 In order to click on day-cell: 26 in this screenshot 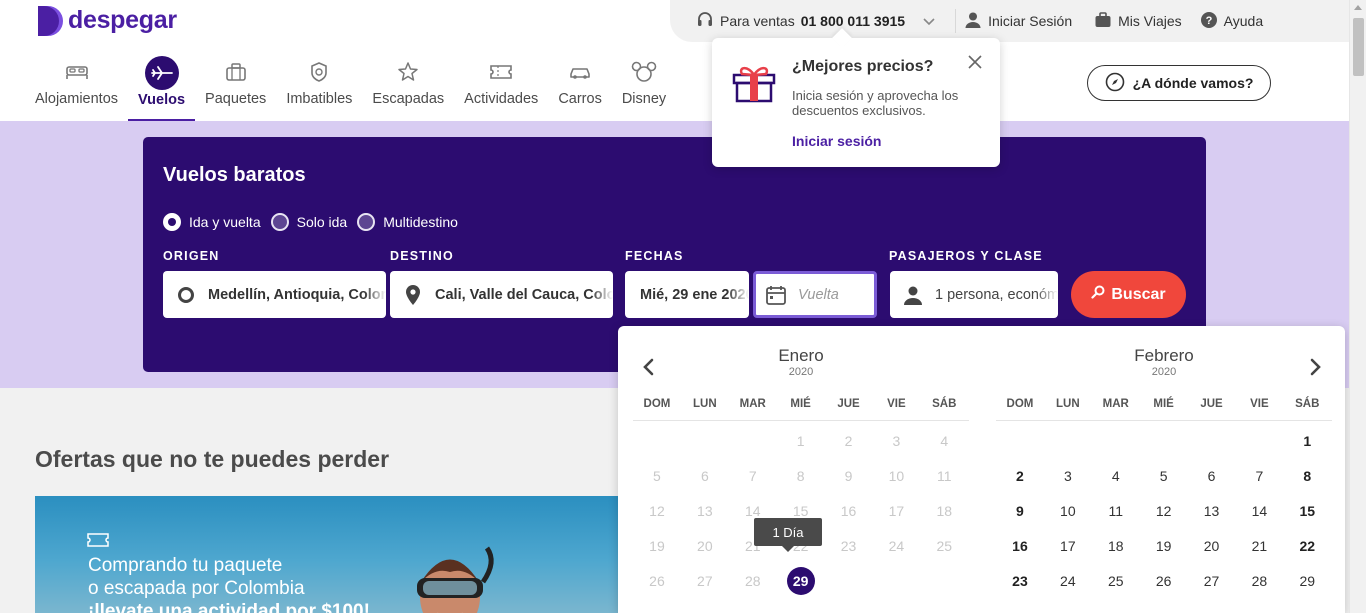, I will do `click(1164, 580)`.